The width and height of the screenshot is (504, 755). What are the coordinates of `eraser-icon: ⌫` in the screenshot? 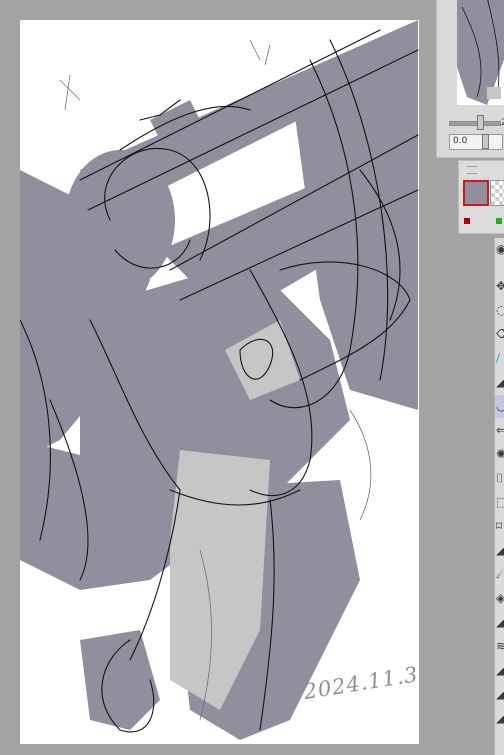 It's located at (500, 334).